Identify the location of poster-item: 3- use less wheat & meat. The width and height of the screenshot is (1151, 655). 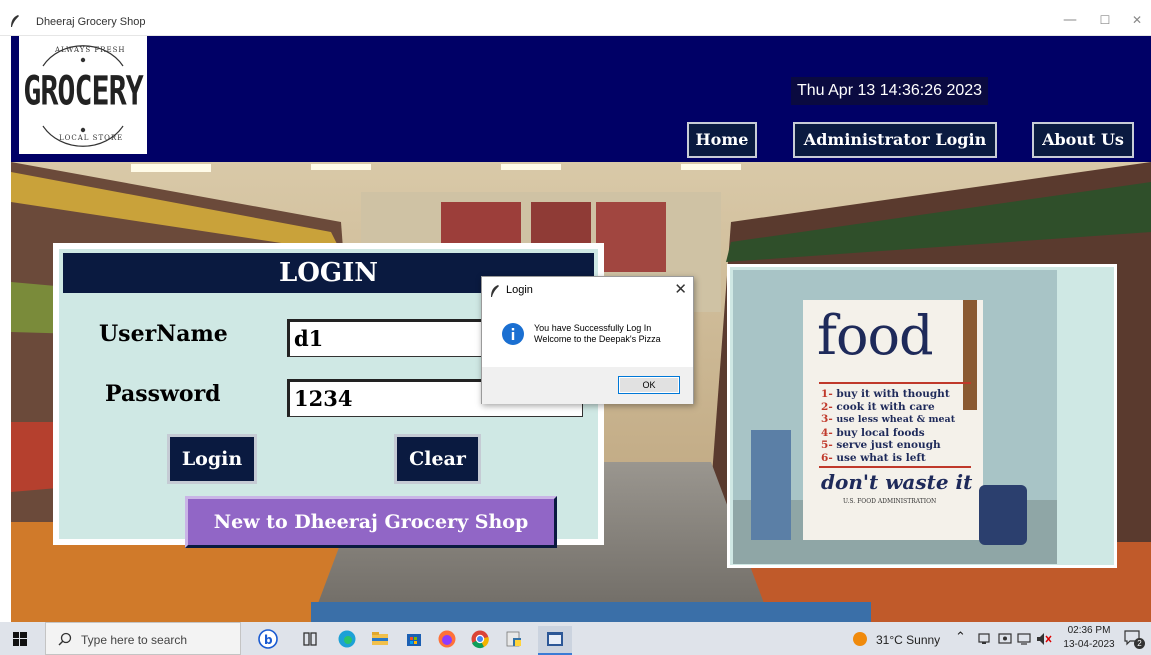
(888, 419).